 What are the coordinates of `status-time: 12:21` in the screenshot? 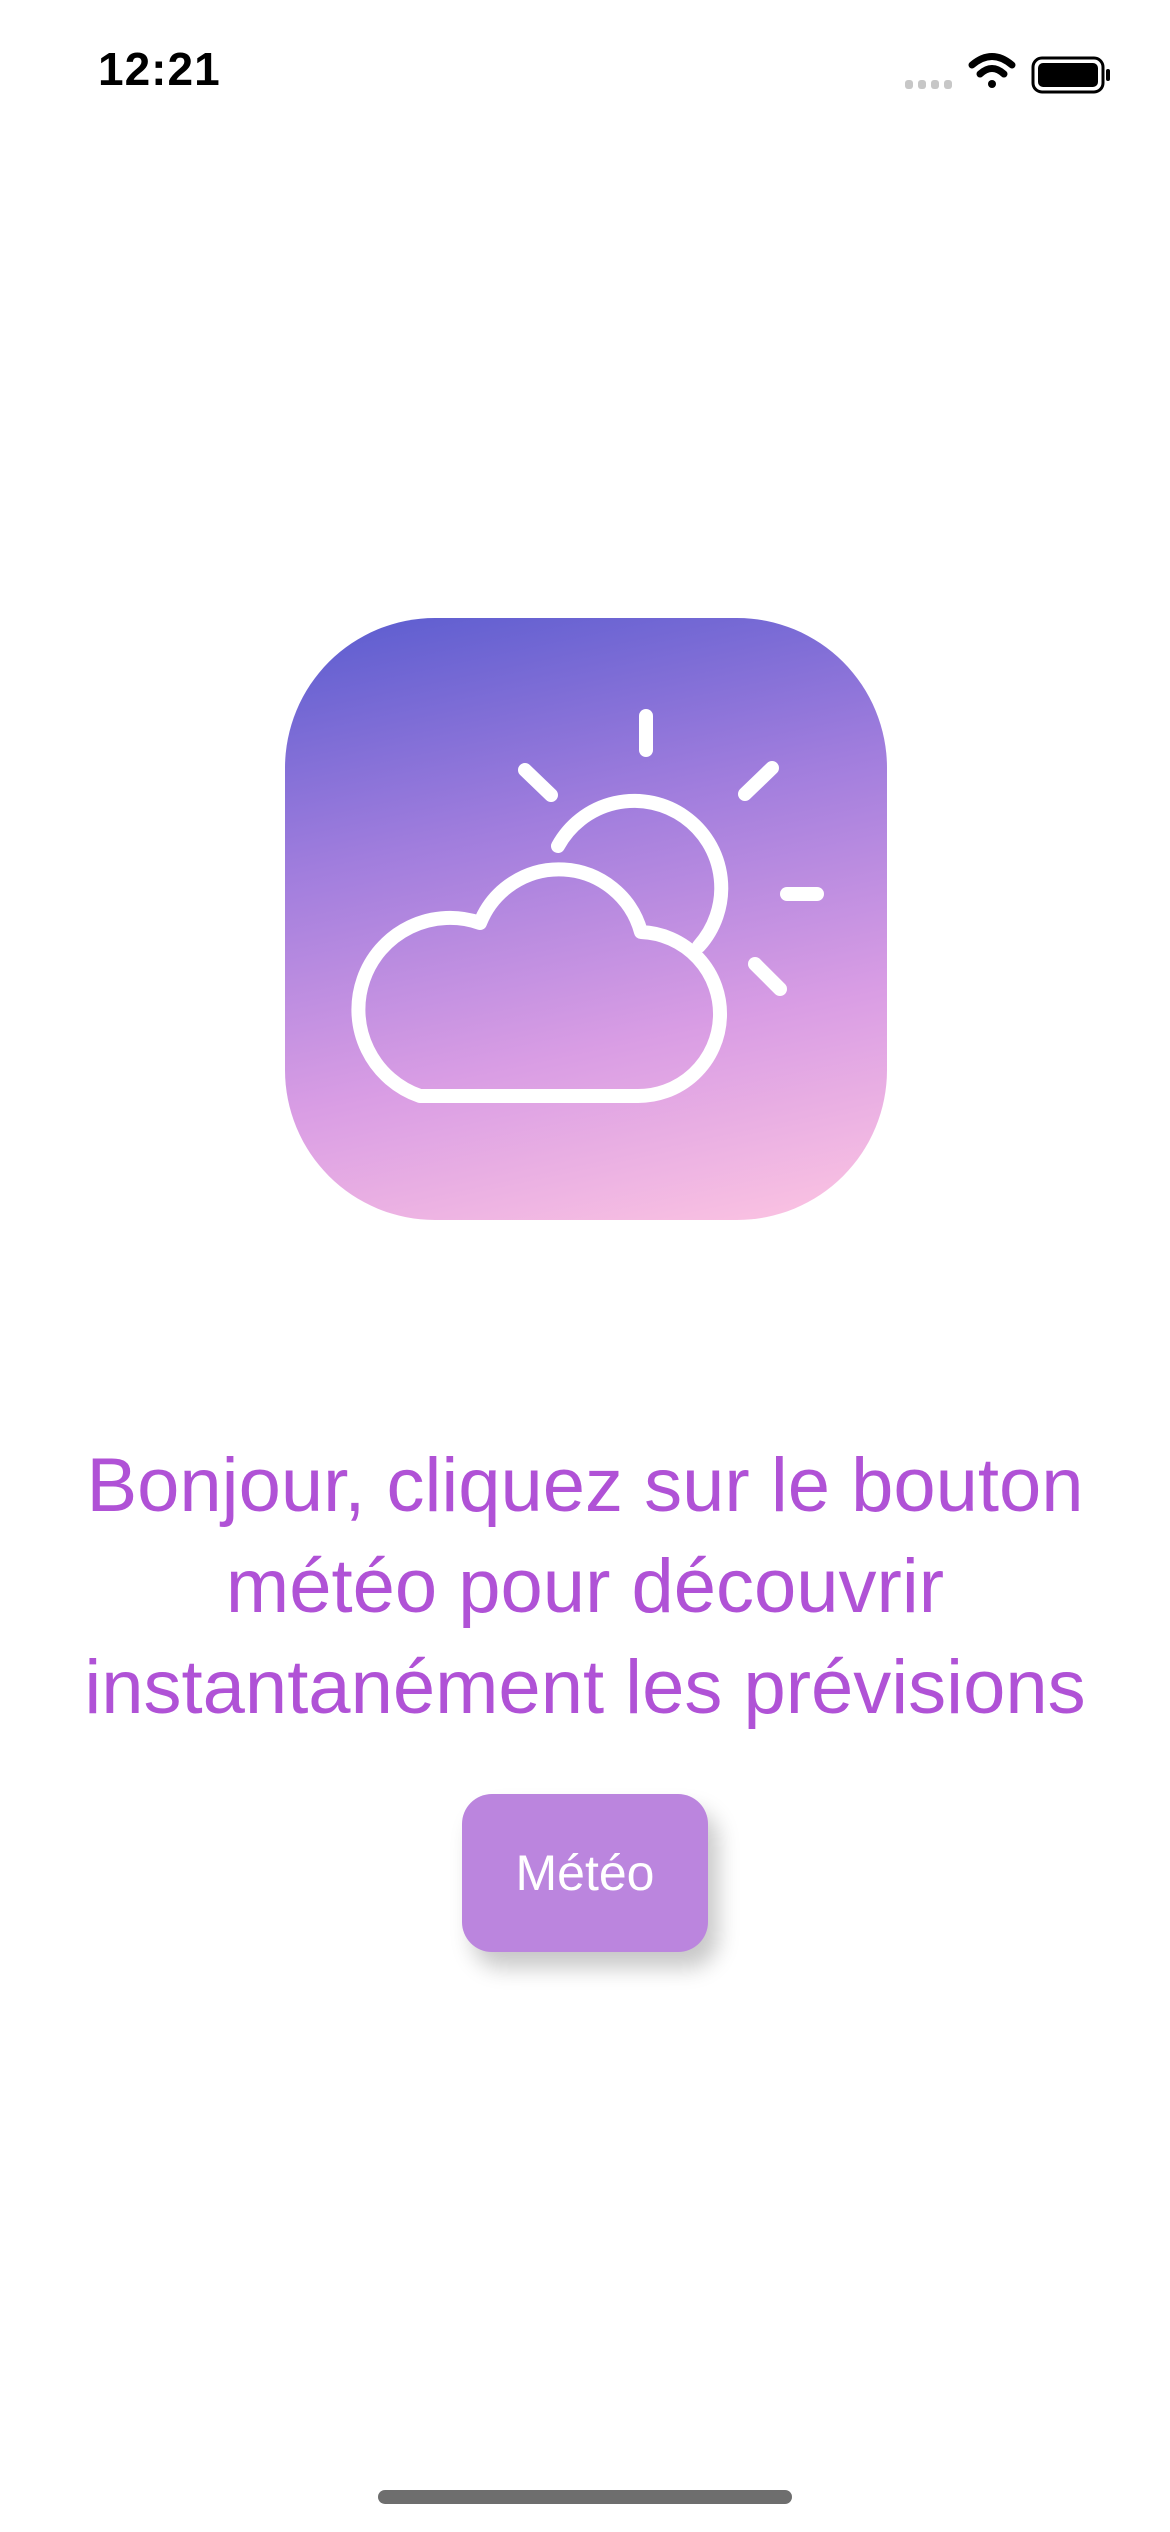 It's located at (159, 69).